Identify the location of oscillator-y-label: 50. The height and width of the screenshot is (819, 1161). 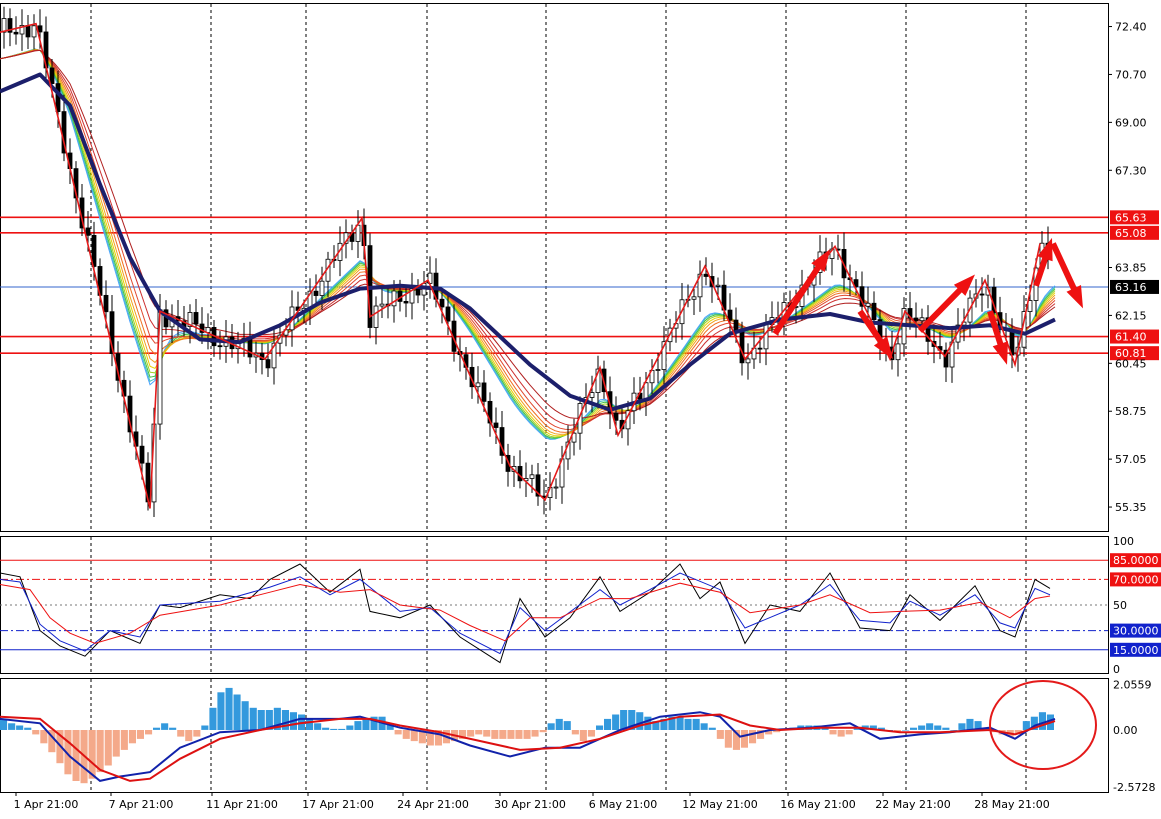
(1120, 605).